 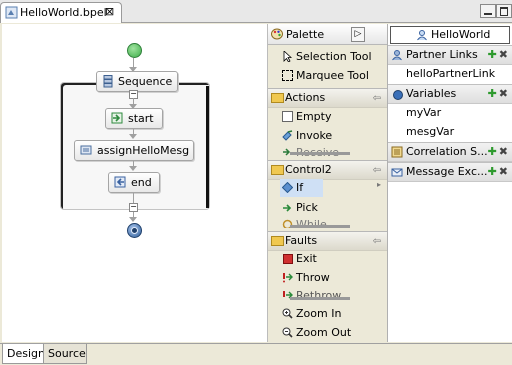 What do you see at coordinates (301, 240) in the screenshot?
I see `group-label: Faults` at bounding box center [301, 240].